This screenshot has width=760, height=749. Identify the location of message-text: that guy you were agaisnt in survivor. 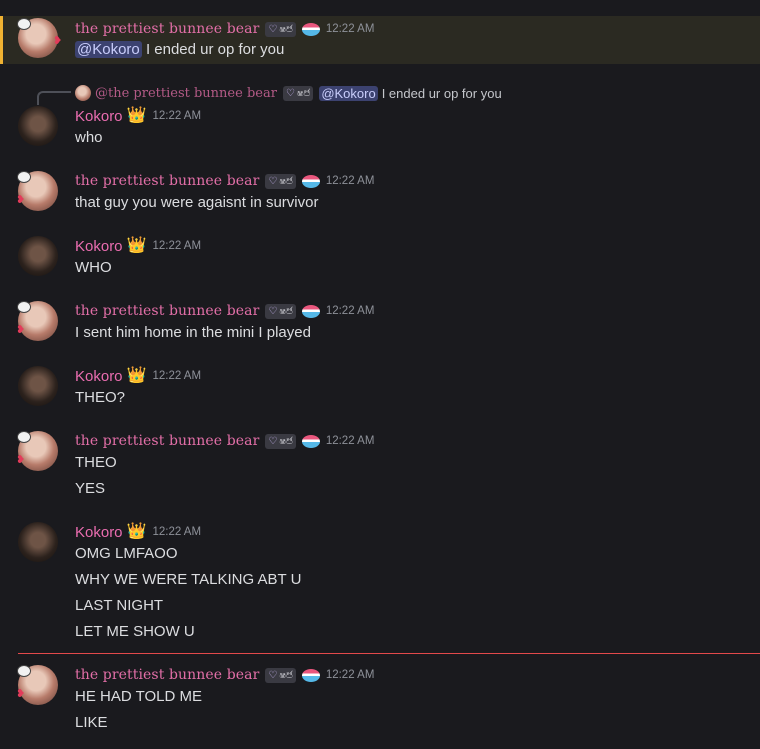
(197, 202).